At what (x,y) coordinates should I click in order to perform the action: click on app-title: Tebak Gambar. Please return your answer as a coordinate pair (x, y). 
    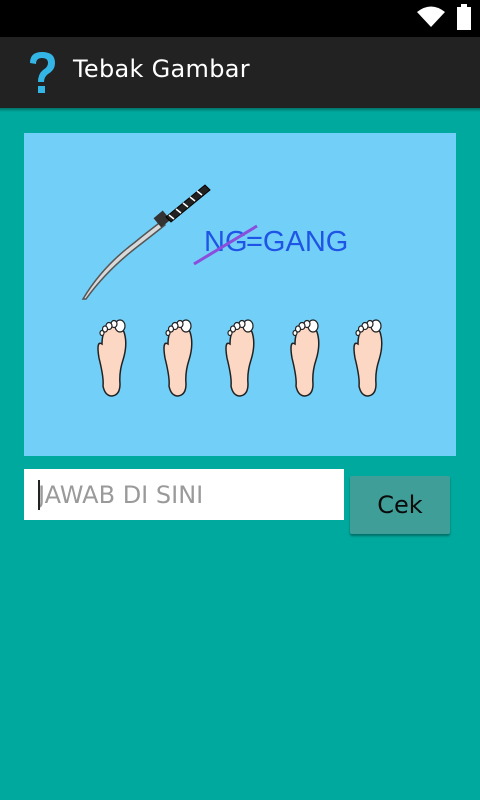
    Looking at the image, I should click on (161, 69).